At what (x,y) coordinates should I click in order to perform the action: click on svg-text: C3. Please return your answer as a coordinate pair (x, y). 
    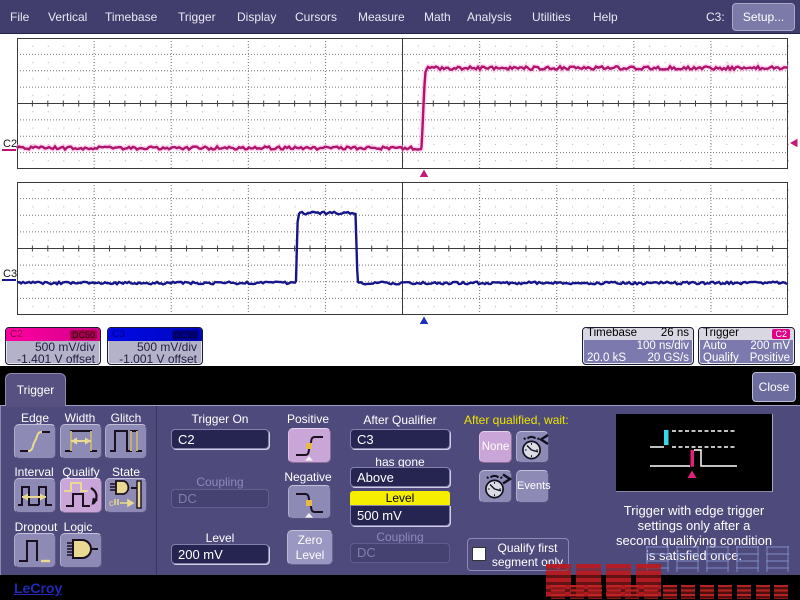
    Looking at the image, I should click on (10, 274).